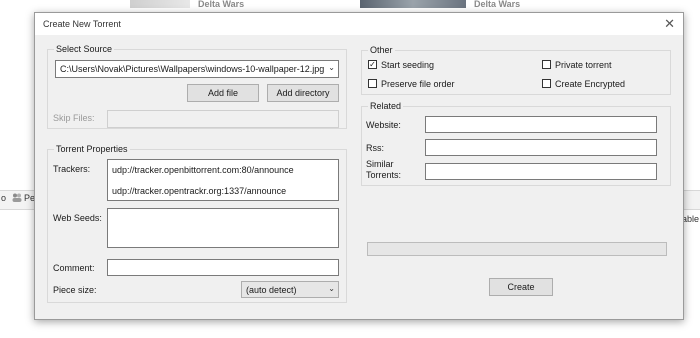  What do you see at coordinates (303, 93) in the screenshot?
I see `add-directory-button: Add directory` at bounding box center [303, 93].